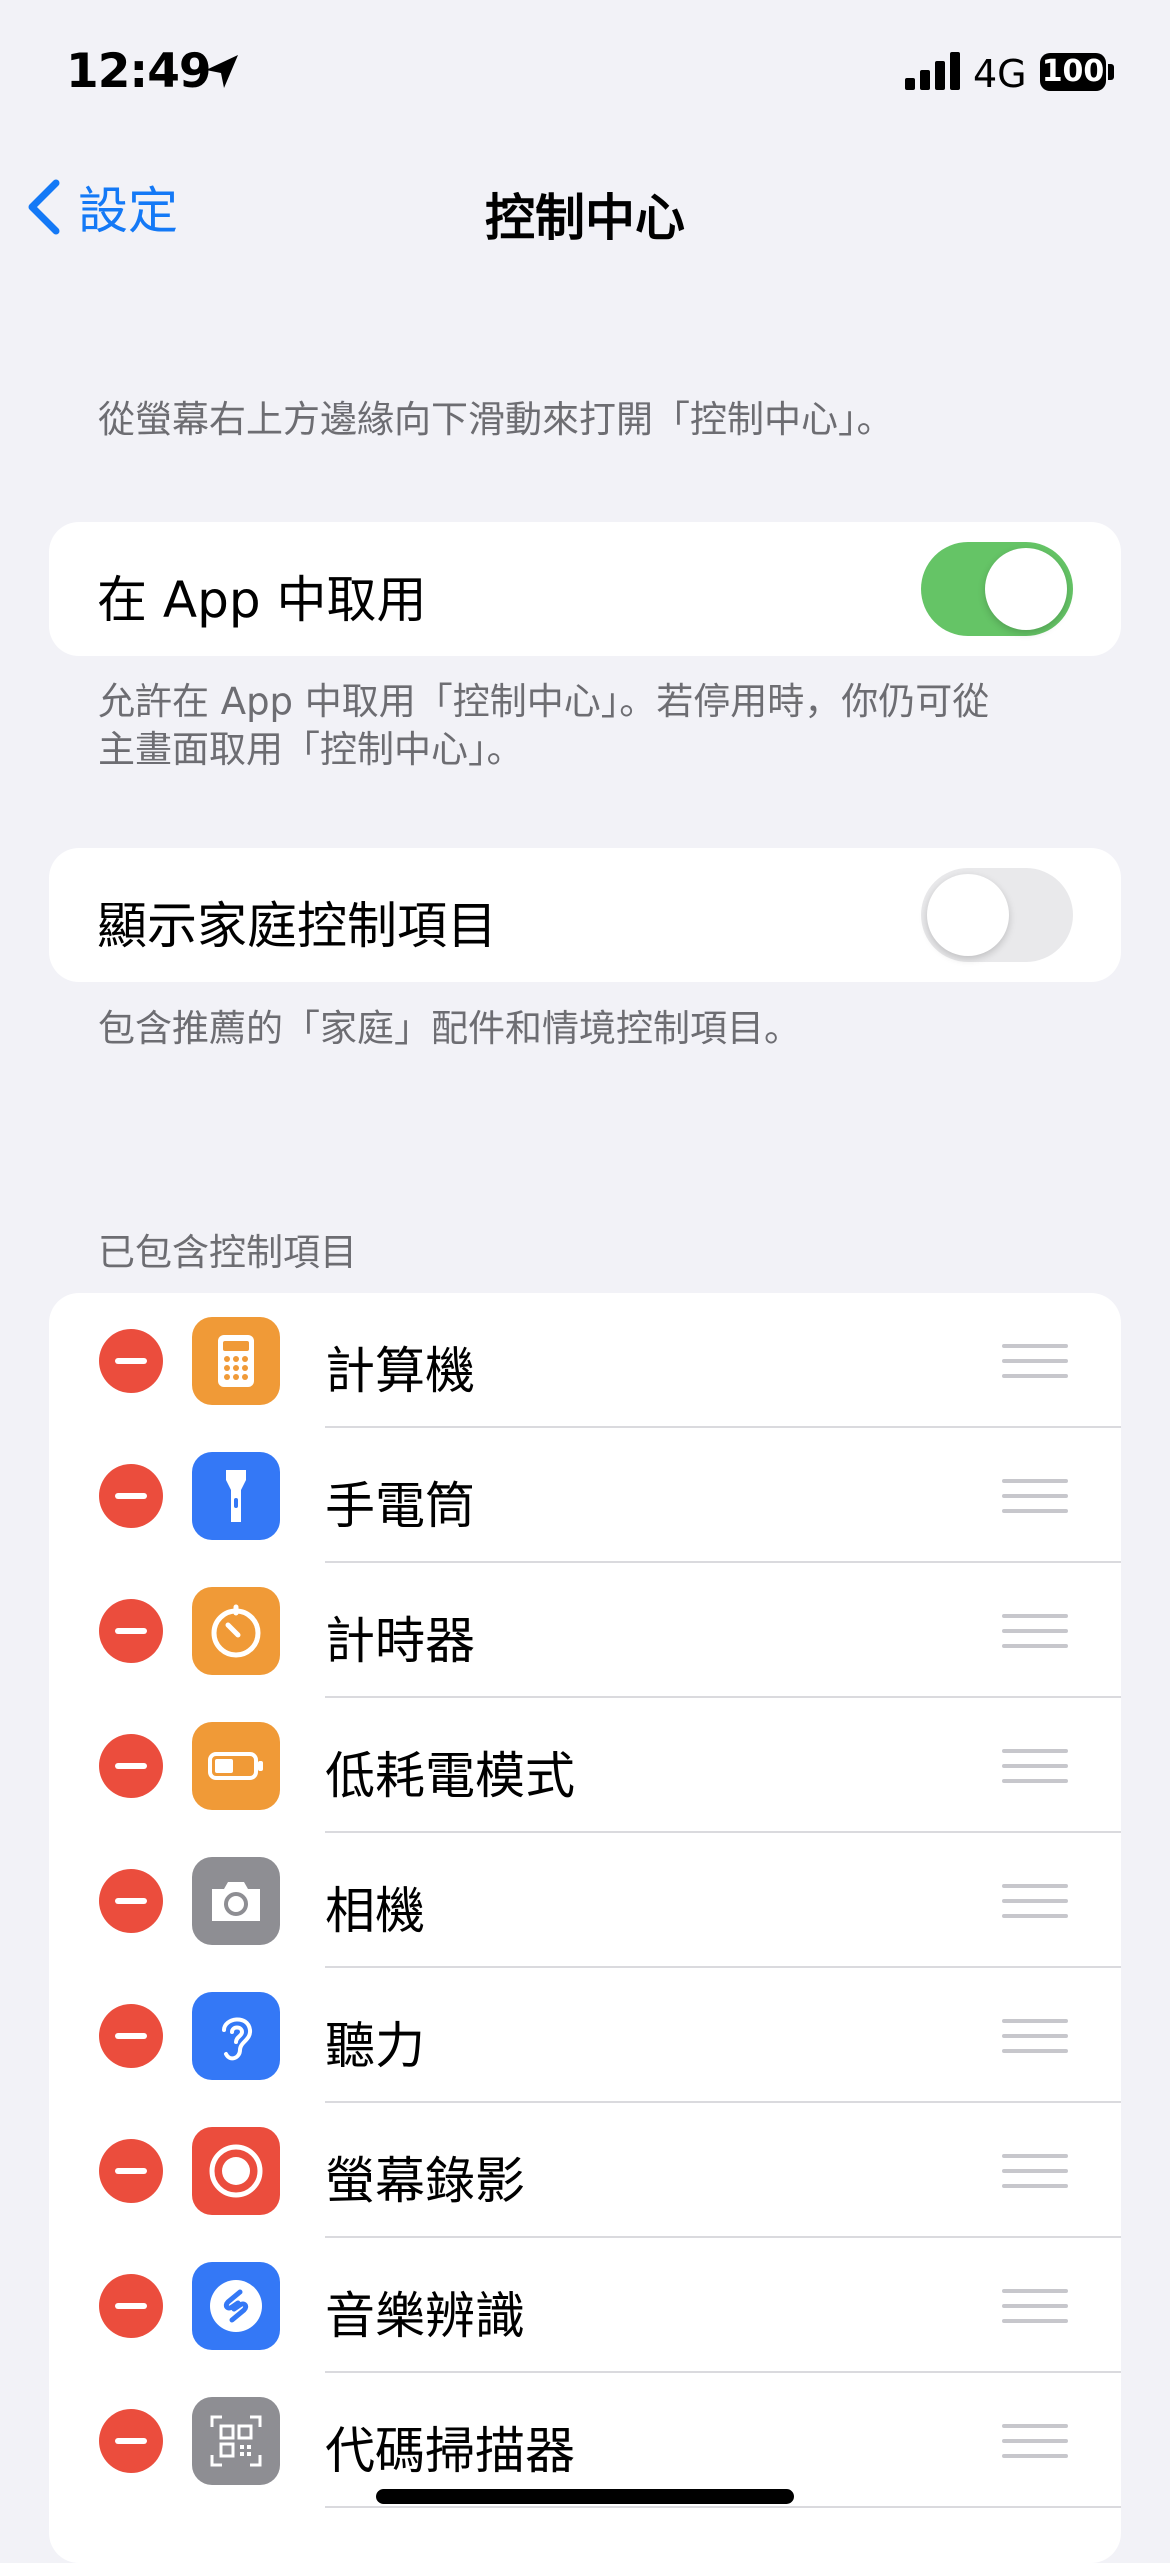 This screenshot has height=2563, width=1170. I want to click on camera-icon, so click(236, 1901).